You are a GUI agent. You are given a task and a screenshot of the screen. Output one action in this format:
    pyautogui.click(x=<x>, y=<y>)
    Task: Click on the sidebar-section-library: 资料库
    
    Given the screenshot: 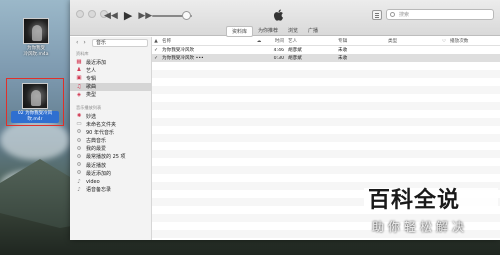 What is the action you would take?
    pyautogui.click(x=82, y=53)
    